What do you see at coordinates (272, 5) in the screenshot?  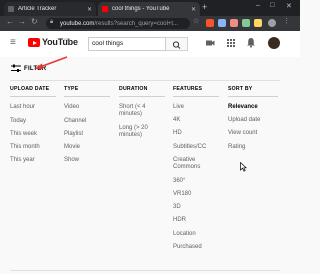 I see `maximize-icon: □` at bounding box center [272, 5].